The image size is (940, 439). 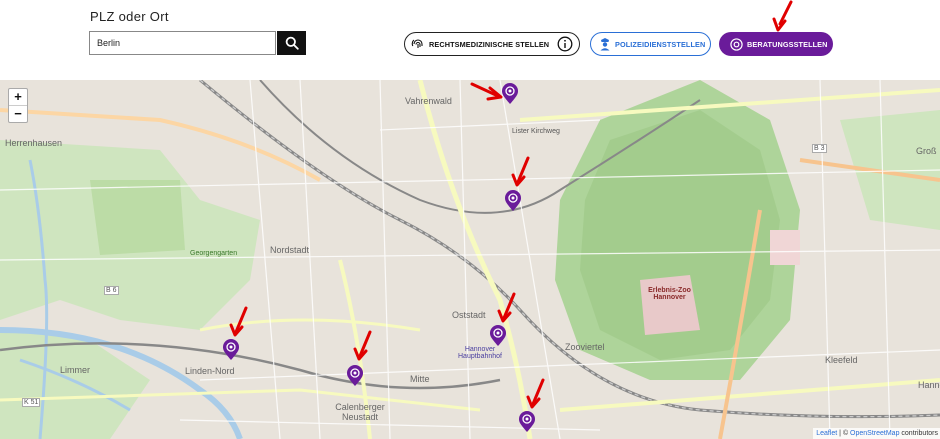 I want to click on fingerprint-icon, so click(x=417, y=43).